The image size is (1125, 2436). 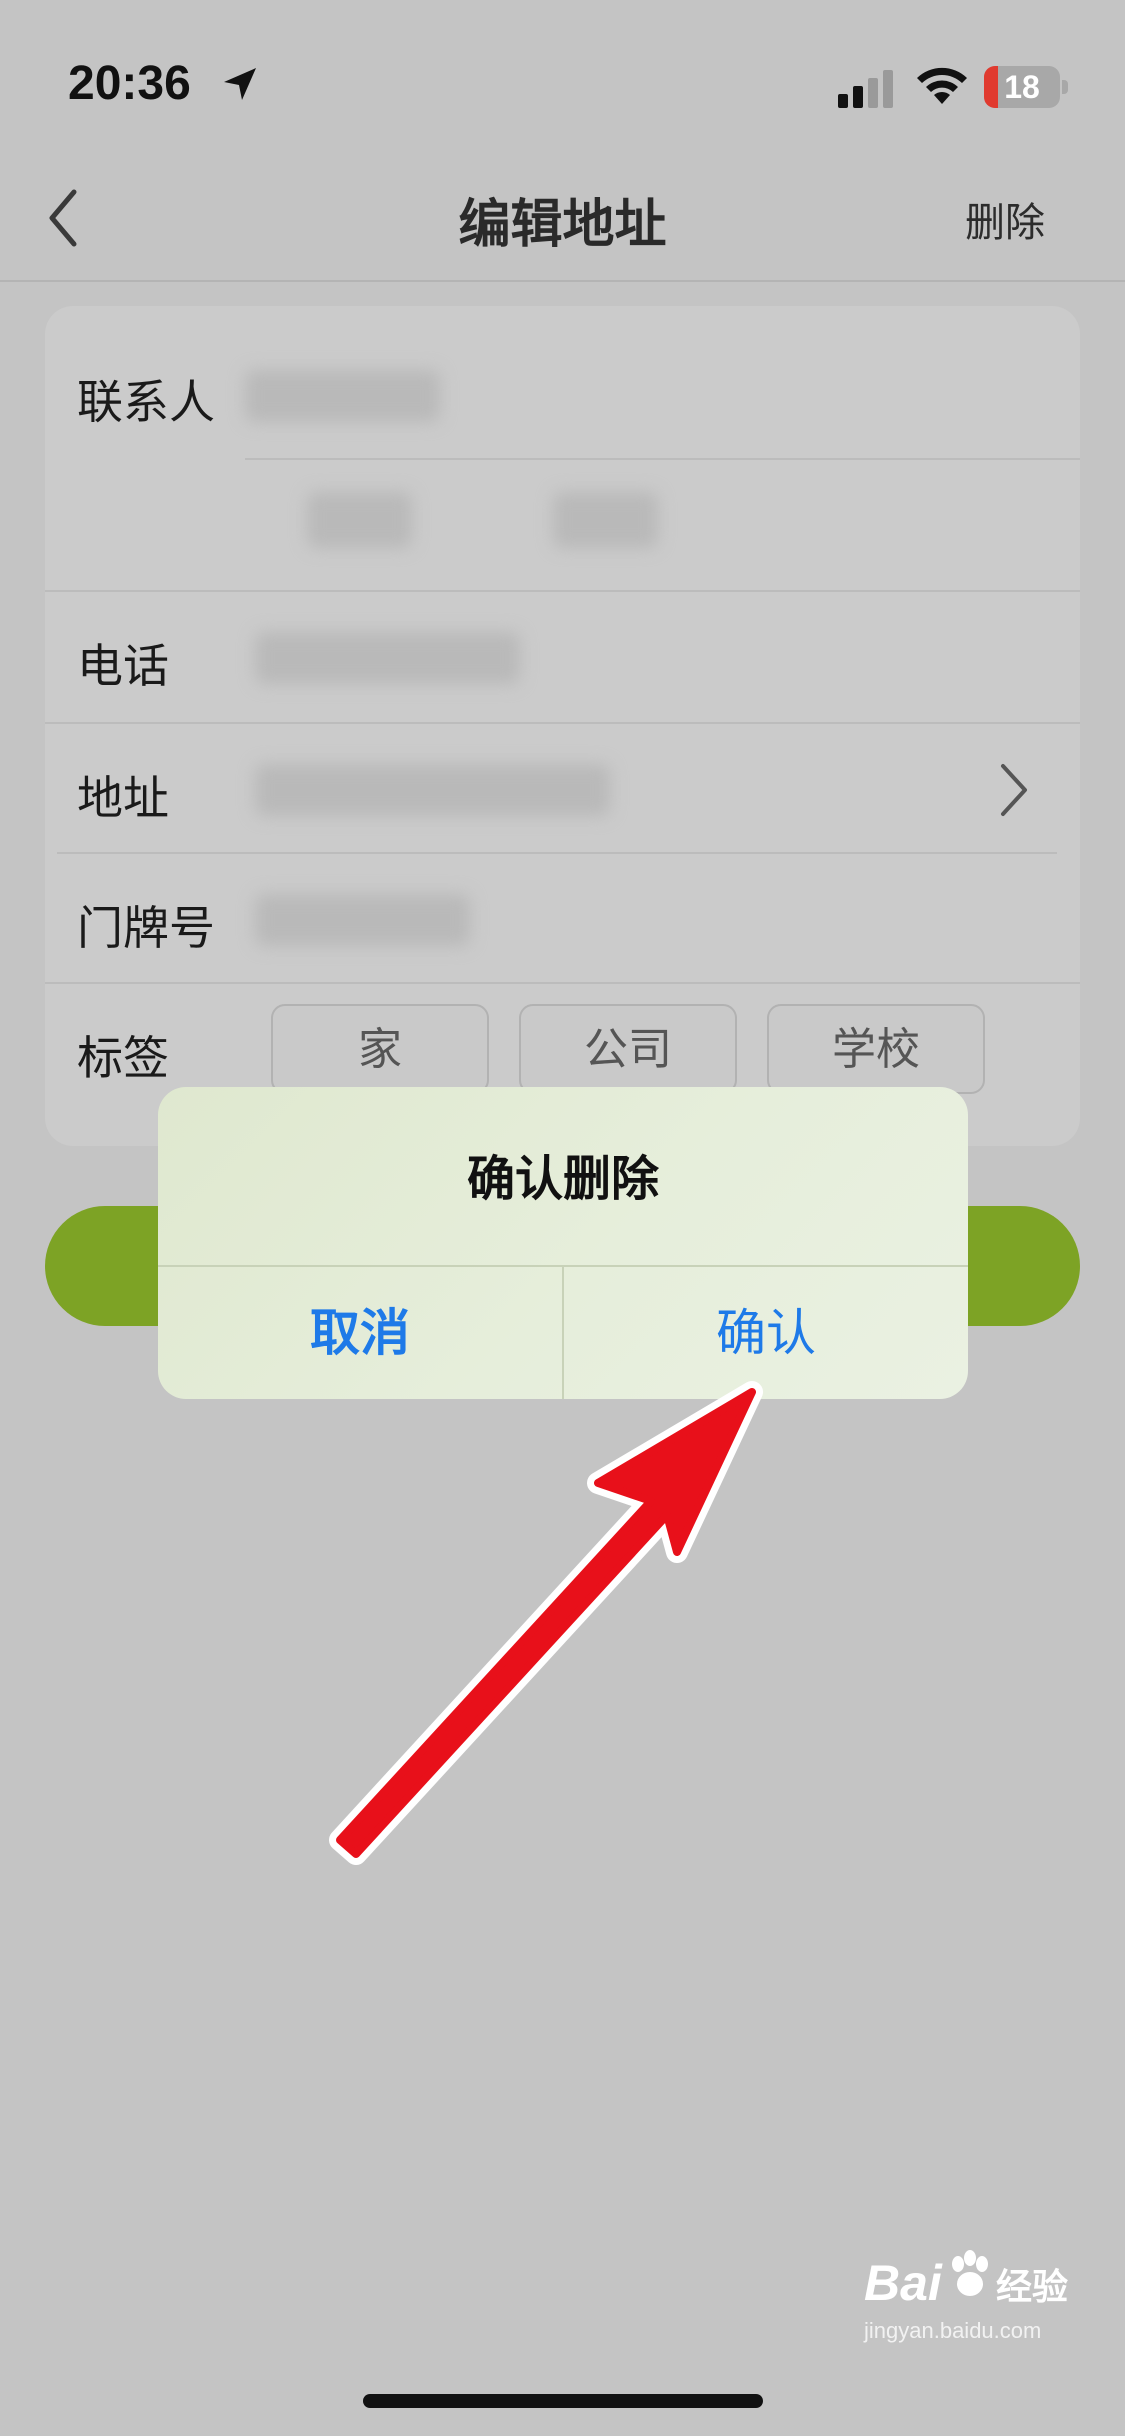 What do you see at coordinates (563, 2401) in the screenshot?
I see `home-indicator` at bounding box center [563, 2401].